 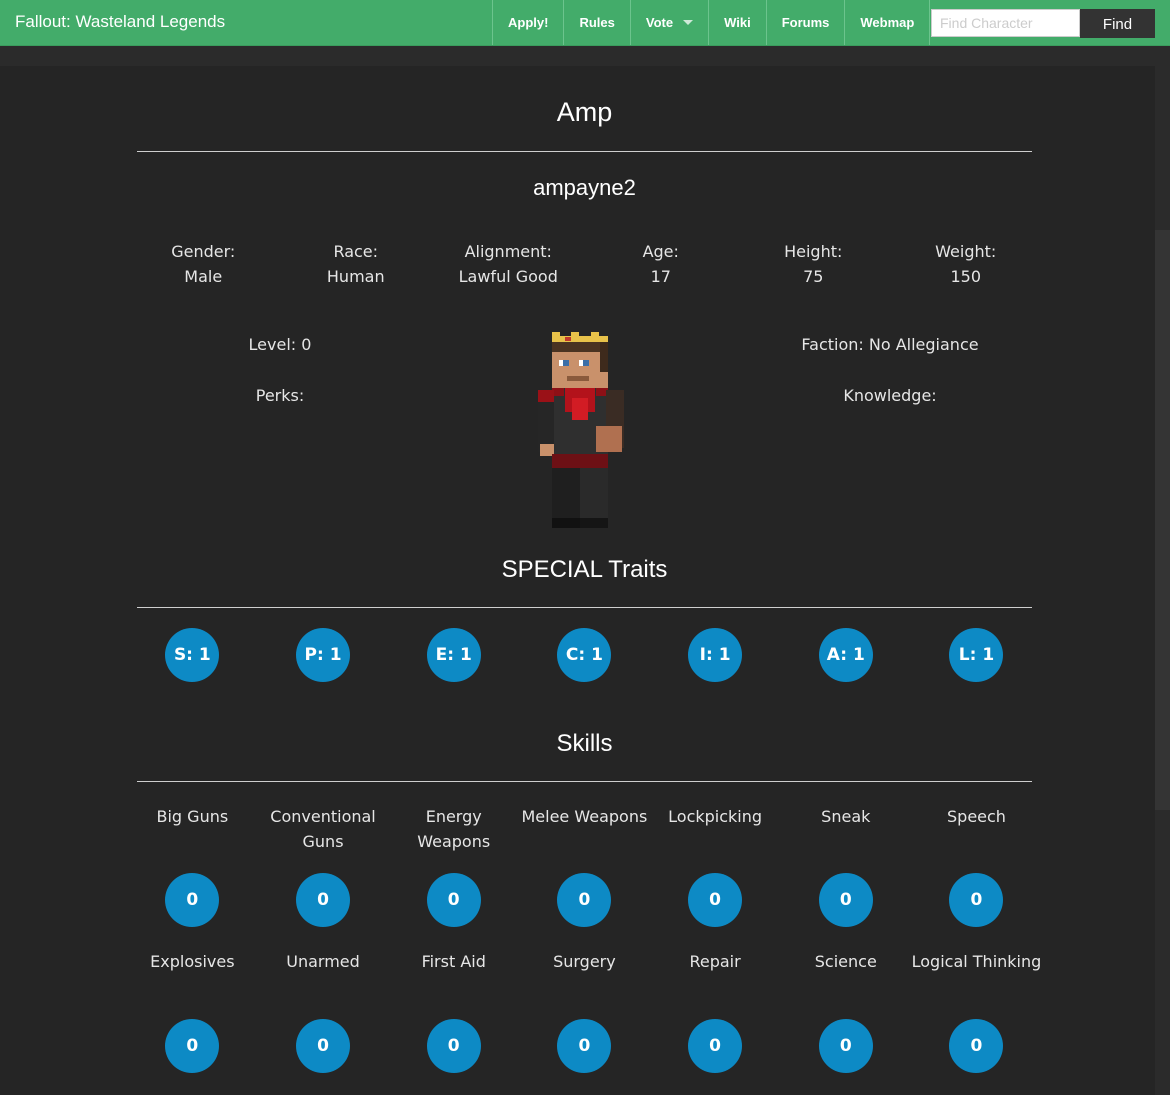 What do you see at coordinates (966, 276) in the screenshot?
I see `info-value: 150` at bounding box center [966, 276].